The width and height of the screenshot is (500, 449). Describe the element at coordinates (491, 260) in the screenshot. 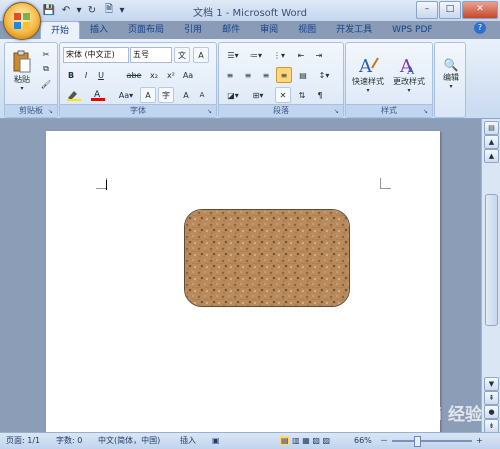

I see `scrollbar-thumb` at that location.